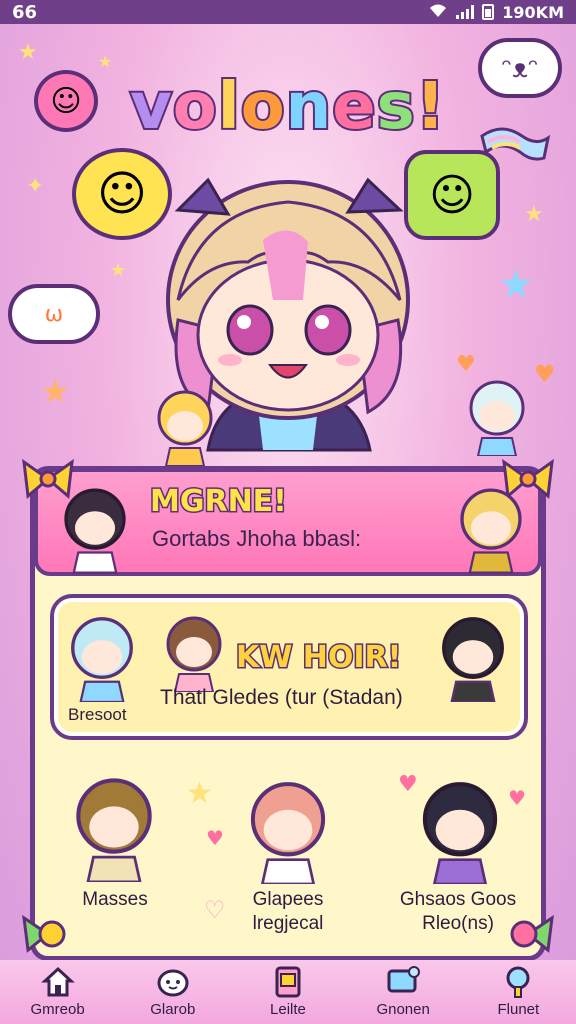  I want to click on screen-icon, so click(404, 979).